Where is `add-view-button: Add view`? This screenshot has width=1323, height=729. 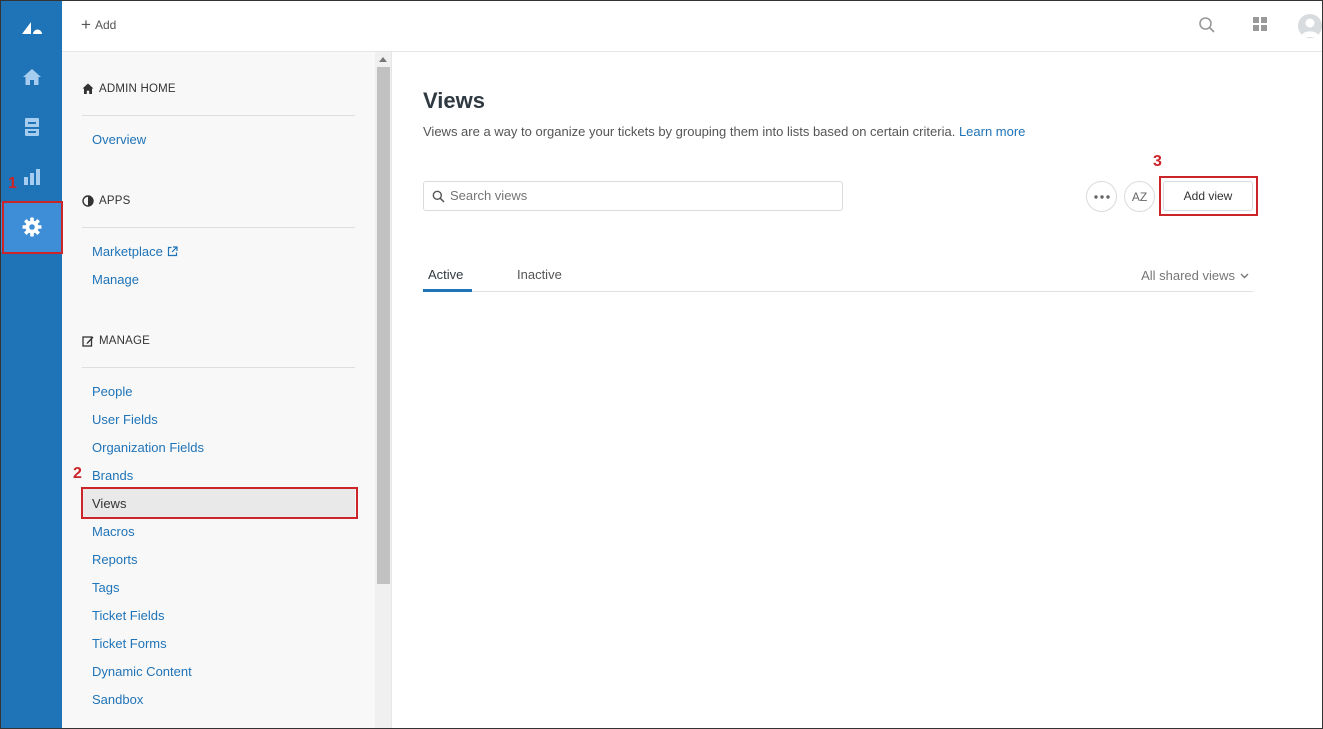 add-view-button: Add view is located at coordinates (1208, 196).